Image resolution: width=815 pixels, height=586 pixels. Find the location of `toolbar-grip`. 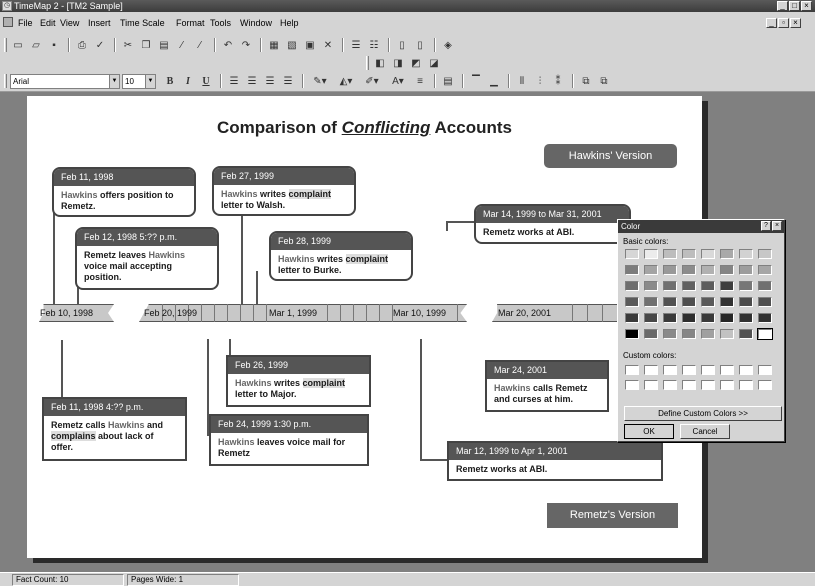

toolbar-grip is located at coordinates (5, 45).